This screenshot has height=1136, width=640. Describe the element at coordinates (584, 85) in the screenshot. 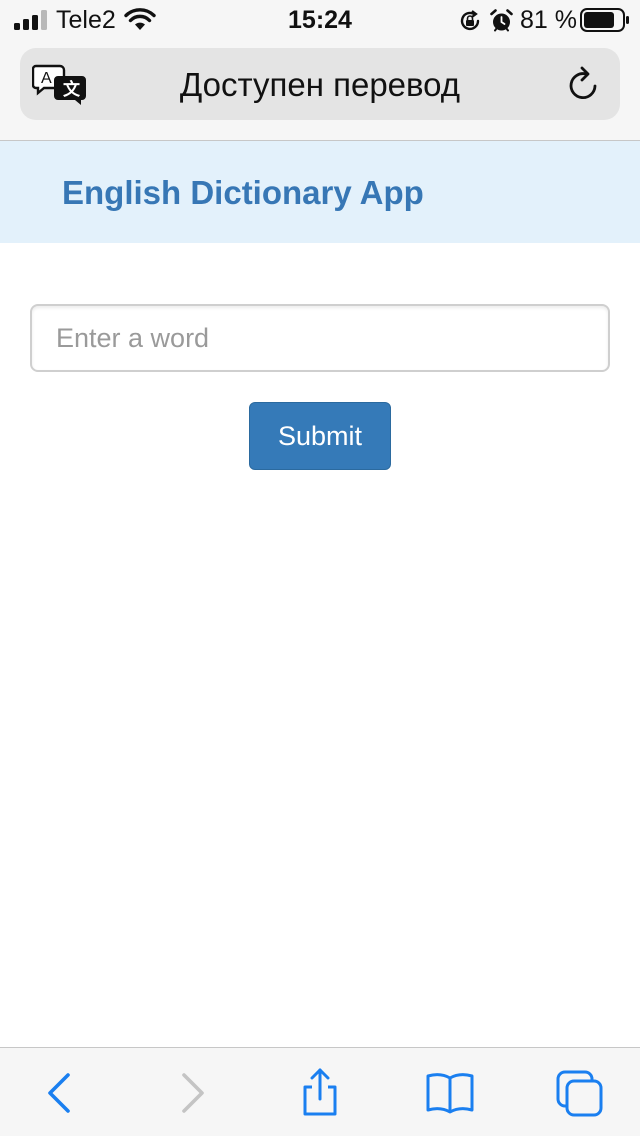

I see `reload-icon` at that location.